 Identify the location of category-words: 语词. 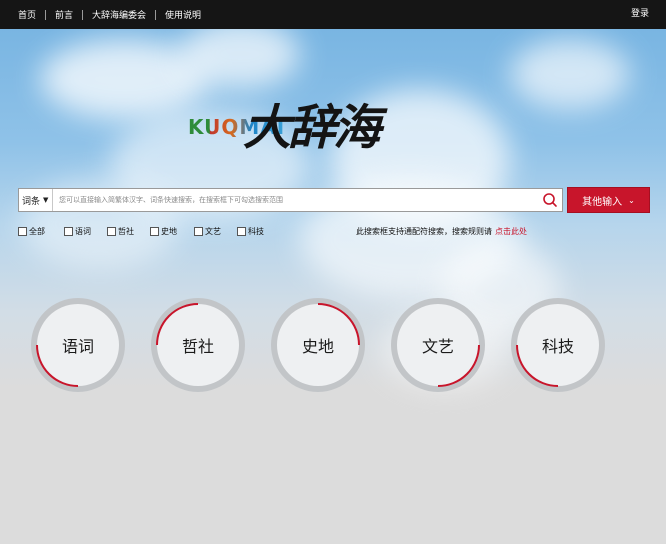
(78, 345).